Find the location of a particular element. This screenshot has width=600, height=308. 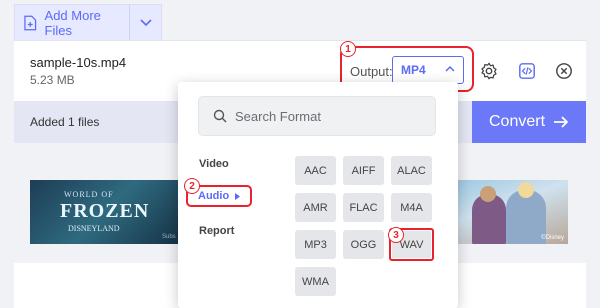

caret-right-icon is located at coordinates (238, 196).